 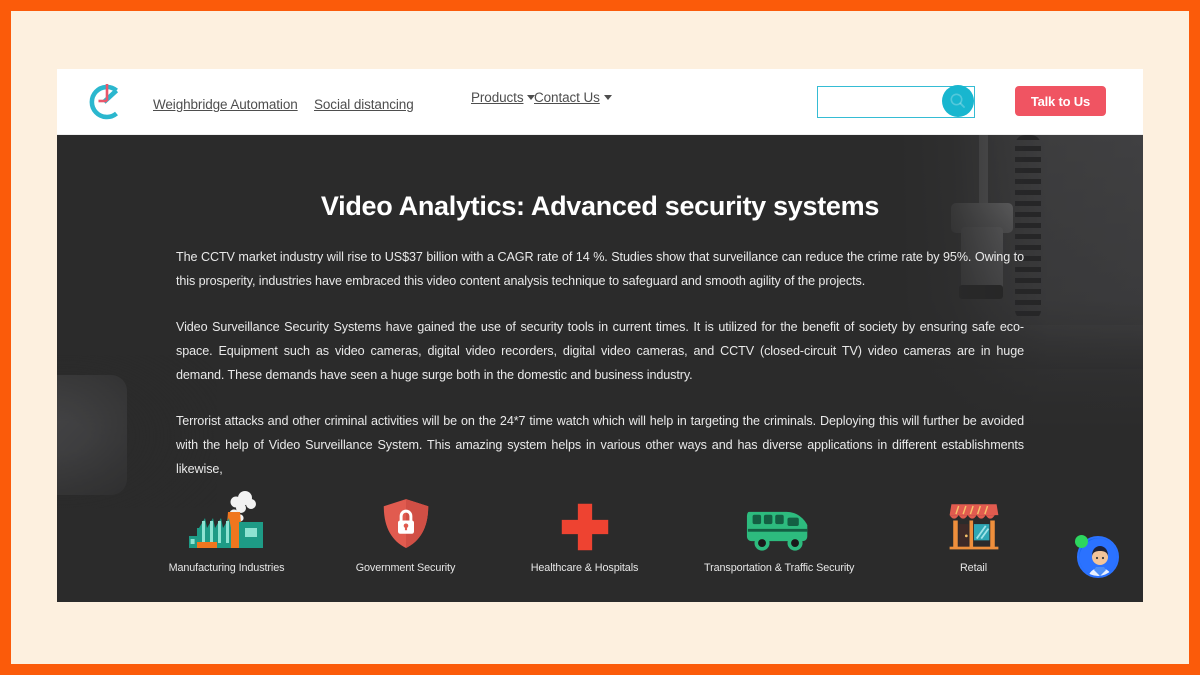 I want to click on nav-item-weighbridge-automation: Weighbridge Automation, so click(x=225, y=104).